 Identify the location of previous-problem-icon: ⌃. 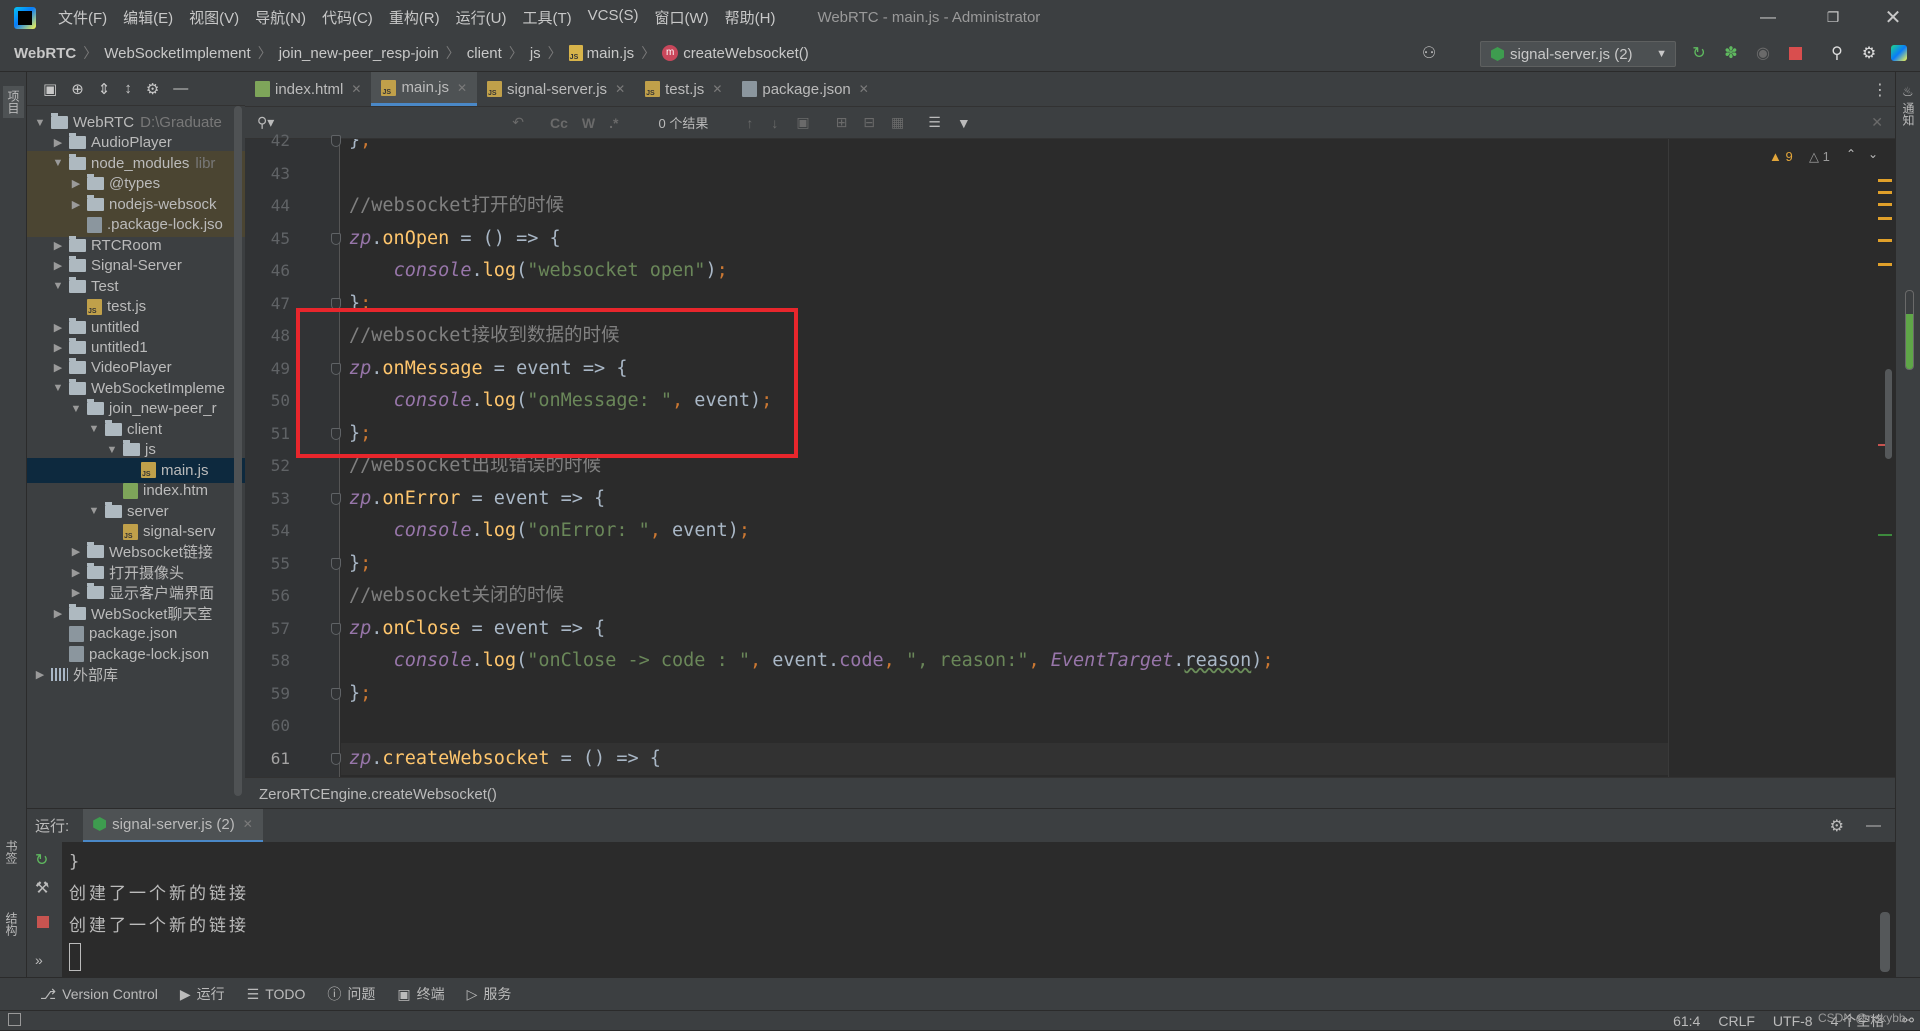
(1851, 154).